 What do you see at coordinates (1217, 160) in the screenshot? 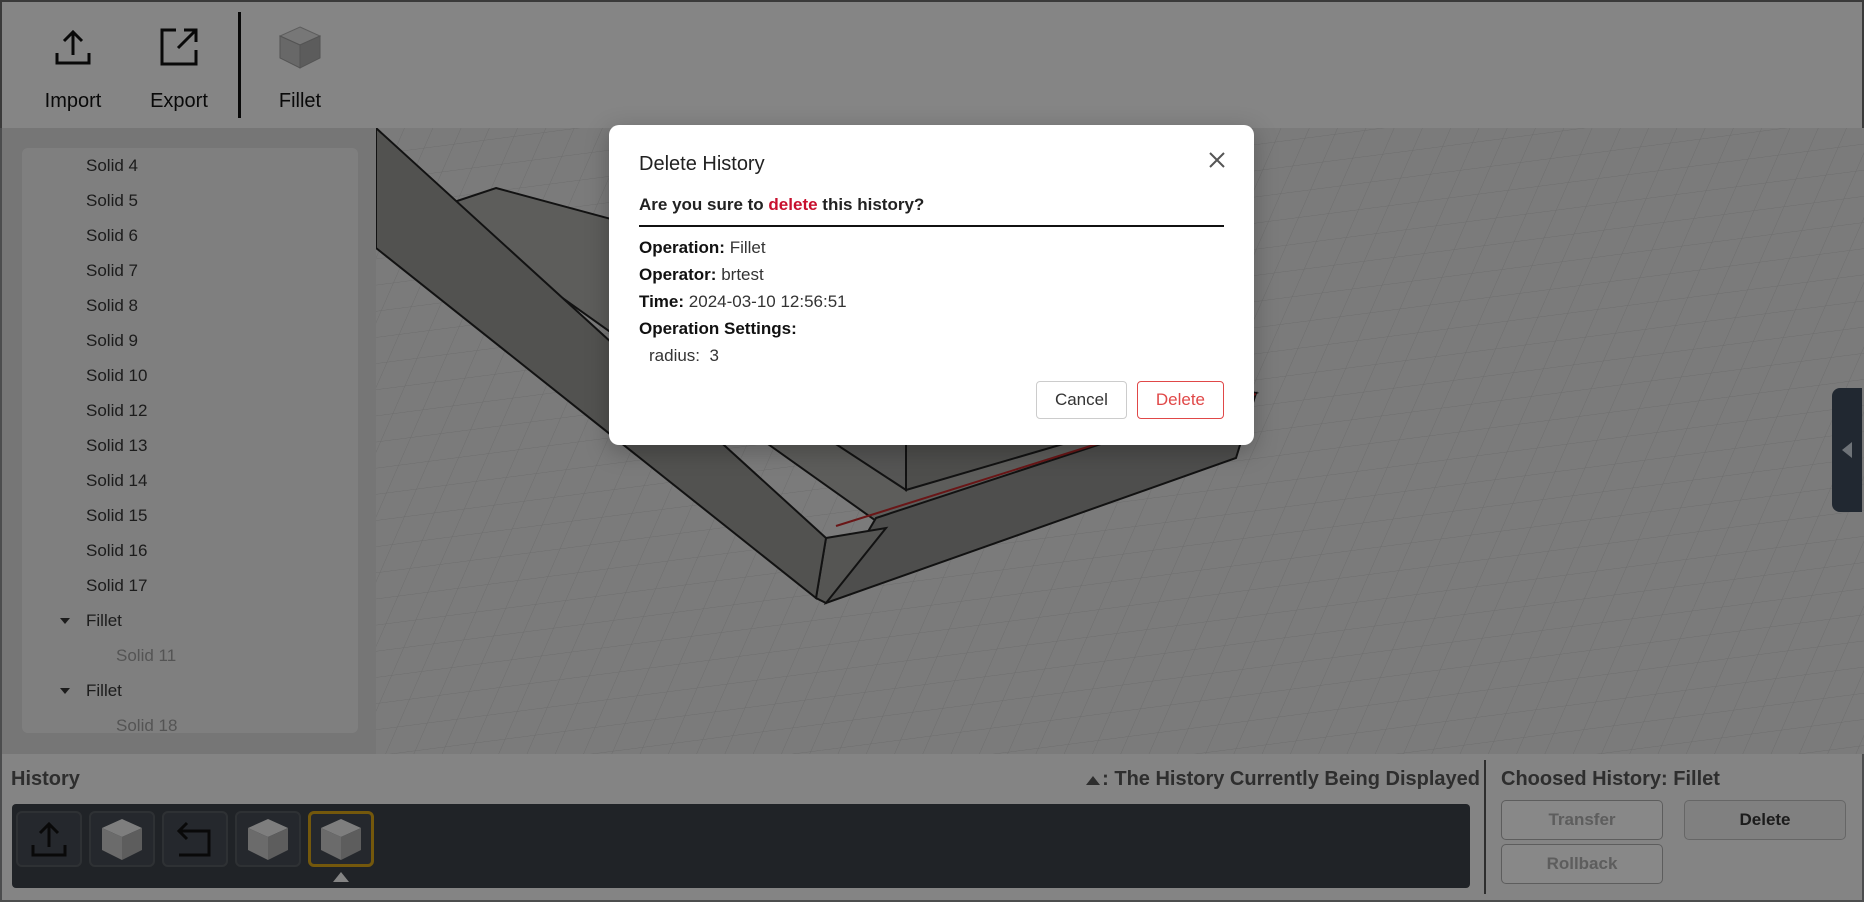
I see `close-icon` at bounding box center [1217, 160].